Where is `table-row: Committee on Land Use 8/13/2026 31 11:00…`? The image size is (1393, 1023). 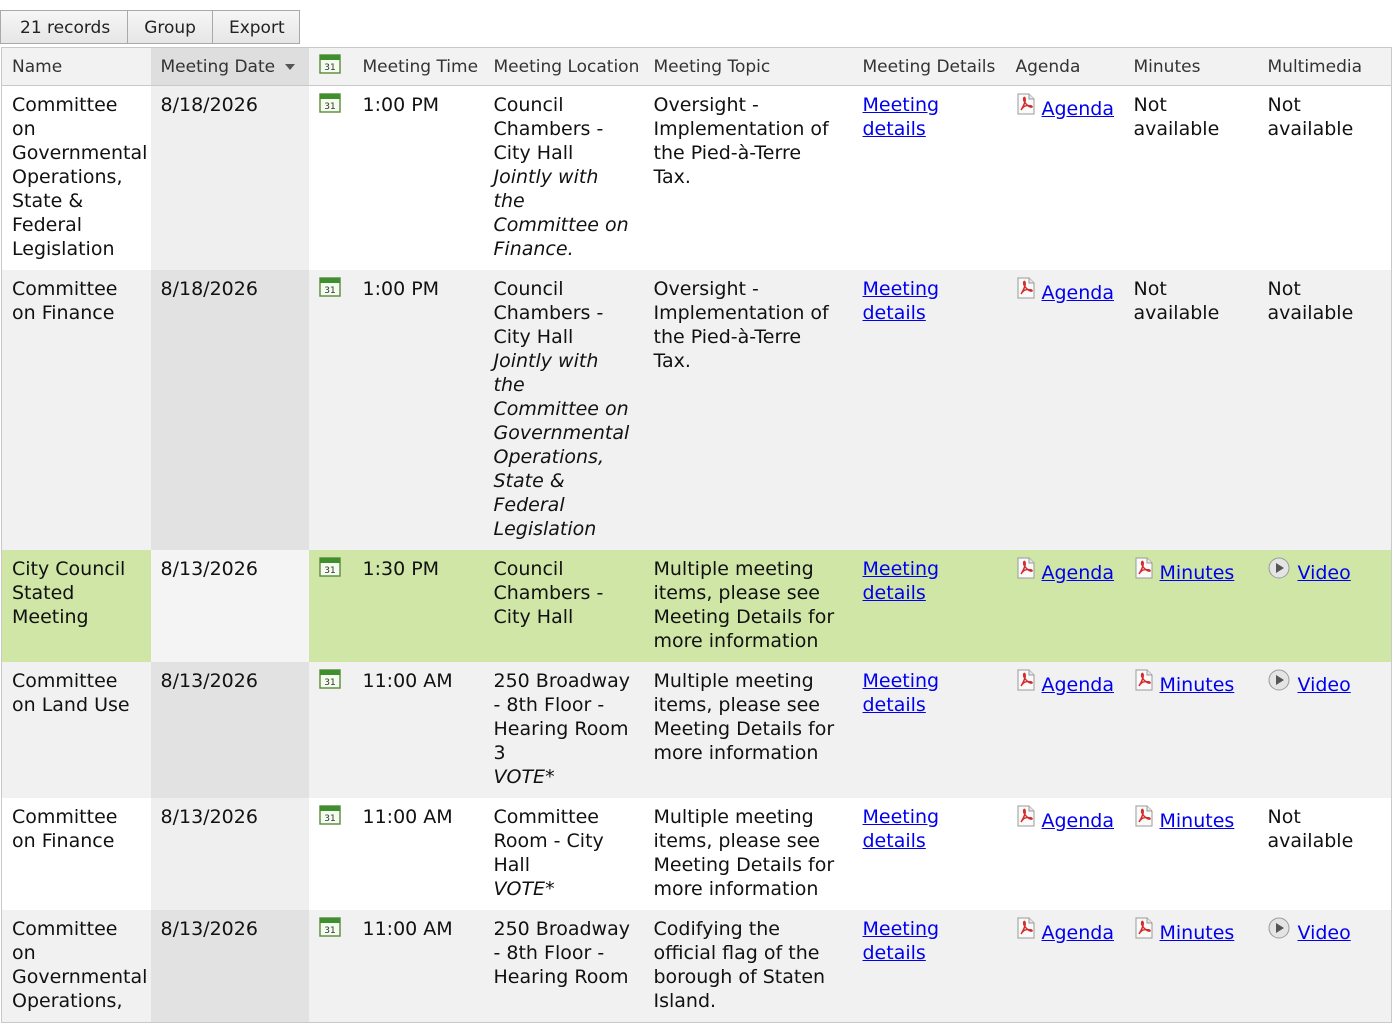 table-row: Committee on Land Use 8/13/2026 31 11:00… is located at coordinates (696, 730).